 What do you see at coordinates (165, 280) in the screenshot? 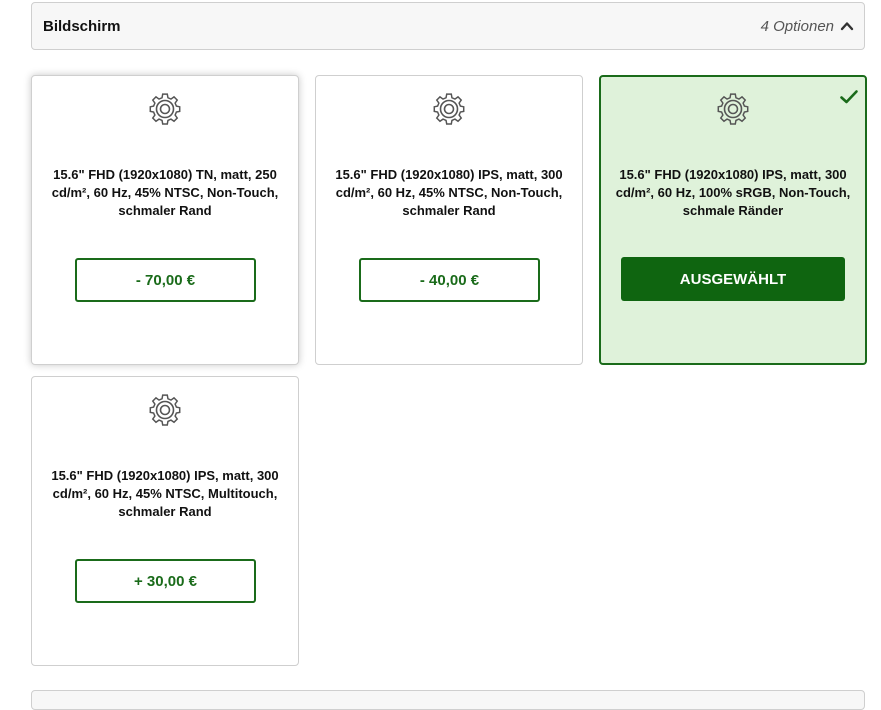
I see `select-option-button: - 70,00 €` at bounding box center [165, 280].